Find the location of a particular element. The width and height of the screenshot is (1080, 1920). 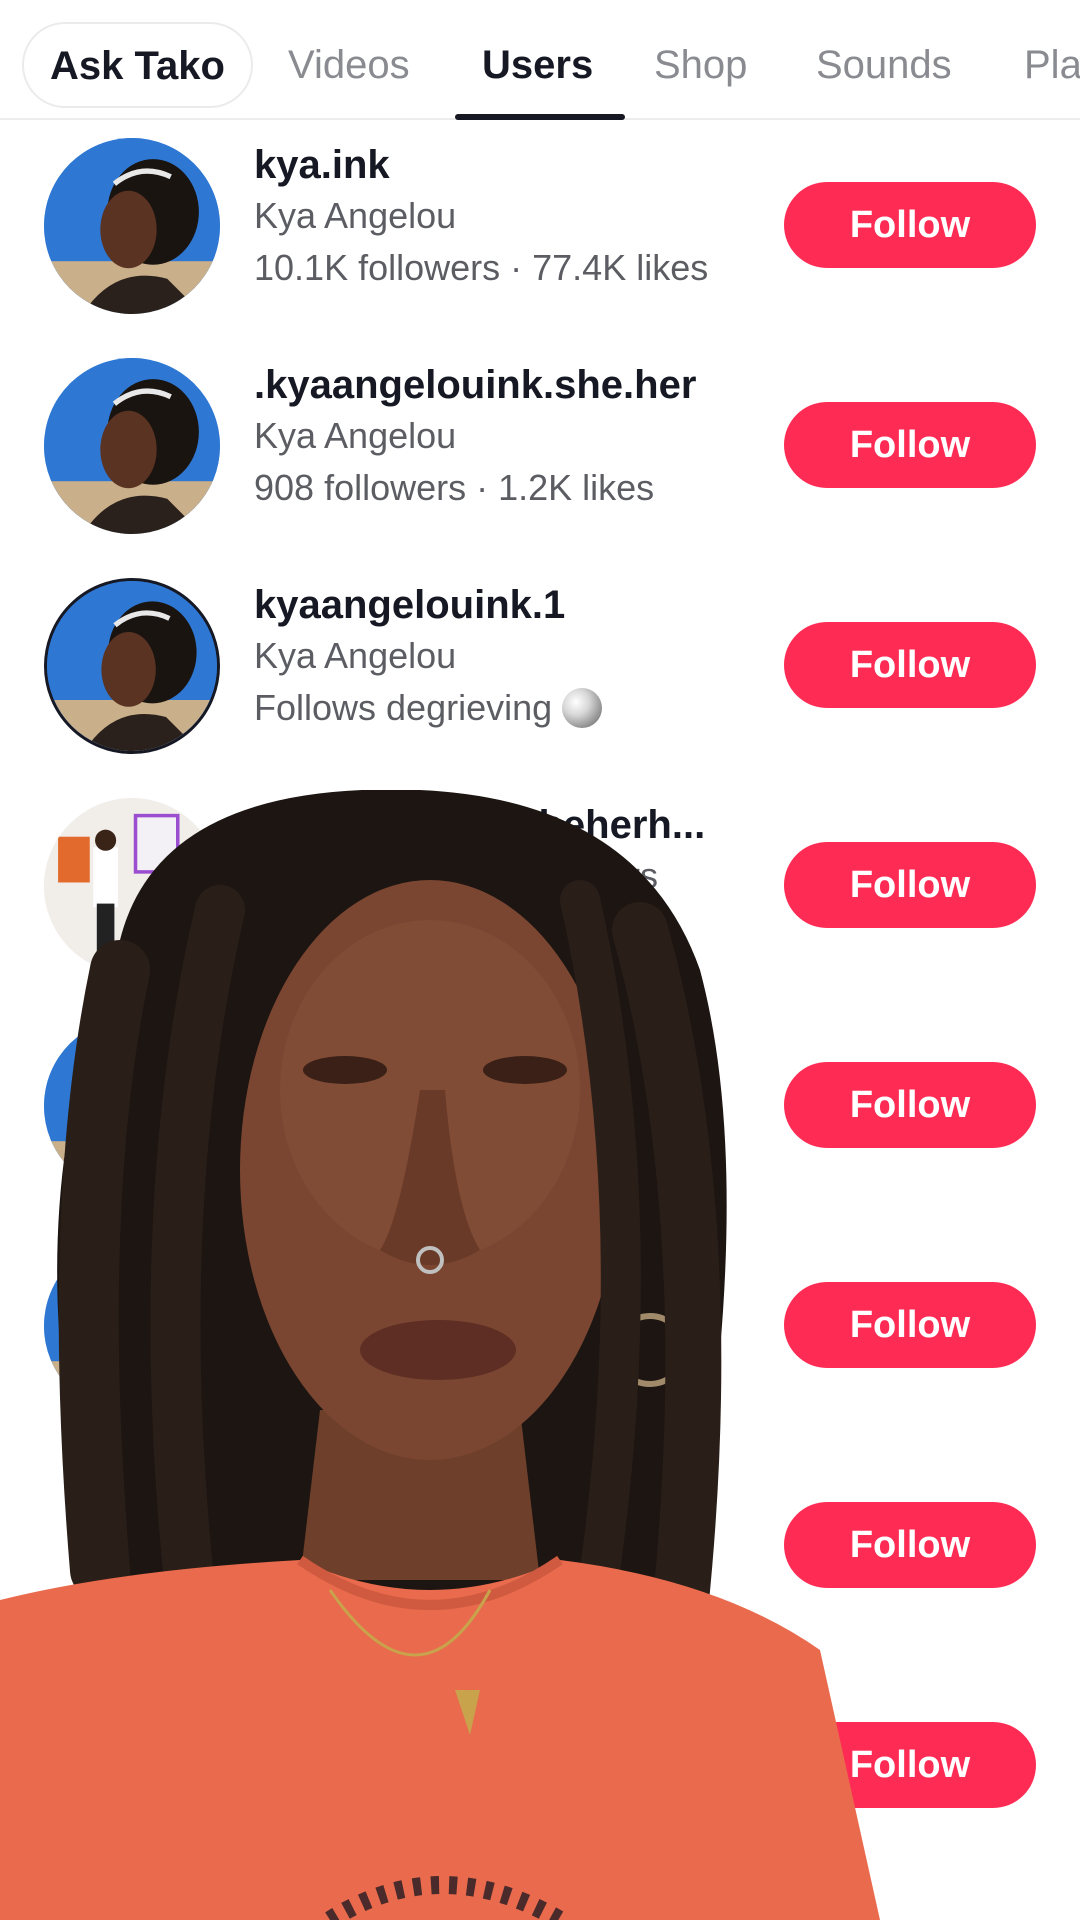

user-row: ky heherh... hers Follow is located at coordinates (540, 888).